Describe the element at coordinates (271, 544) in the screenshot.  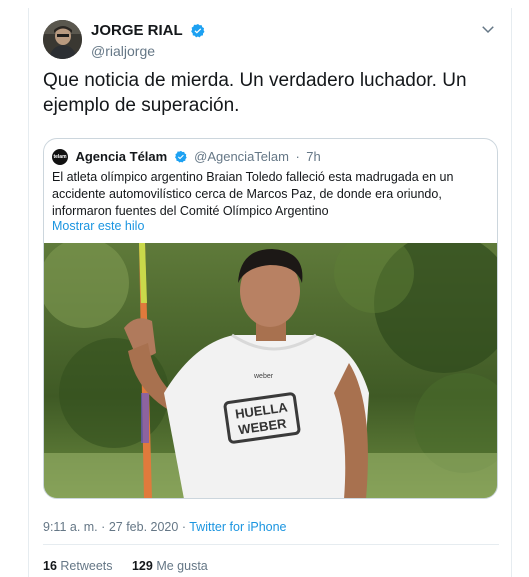
I see `divider` at that location.